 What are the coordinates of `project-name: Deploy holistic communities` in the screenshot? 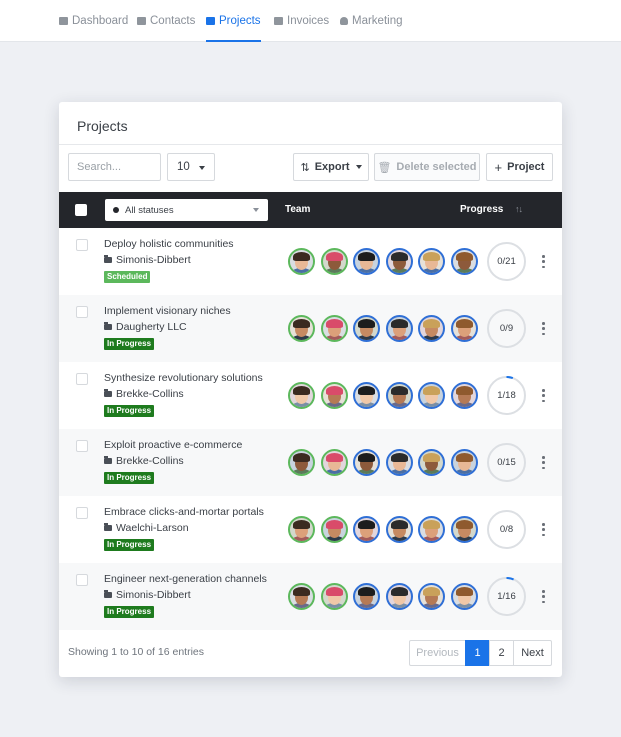 It's located at (169, 244).